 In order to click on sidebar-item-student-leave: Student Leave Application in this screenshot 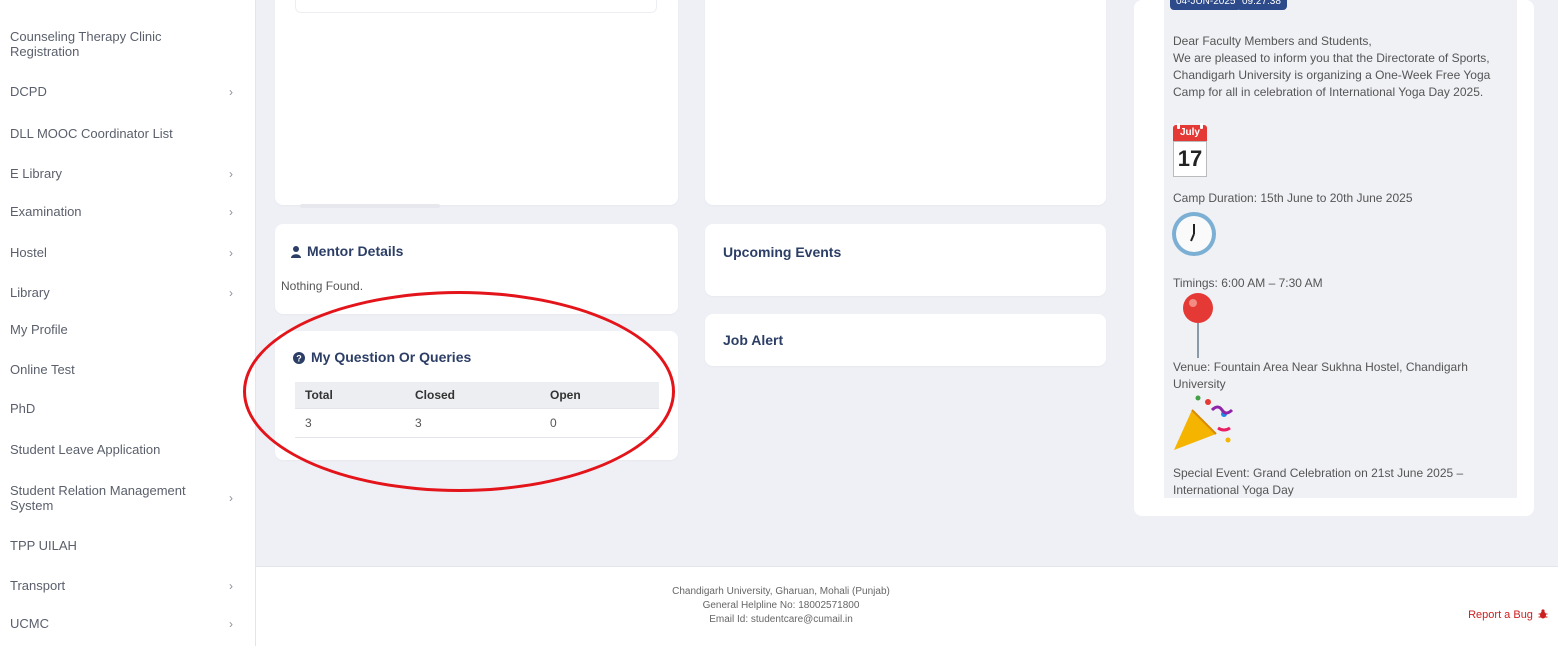, I will do `click(127, 449)`.